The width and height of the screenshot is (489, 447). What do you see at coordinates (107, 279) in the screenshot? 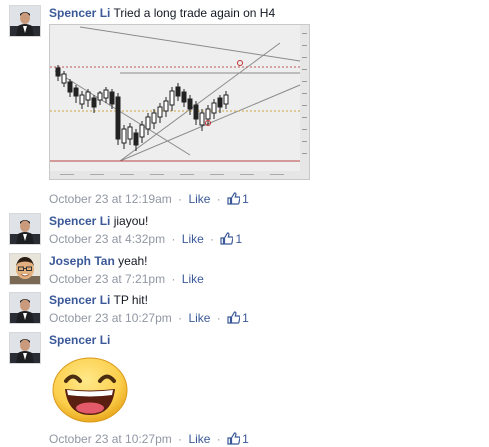
I see `comment-timestamp: October 23 at 7:21pm` at bounding box center [107, 279].